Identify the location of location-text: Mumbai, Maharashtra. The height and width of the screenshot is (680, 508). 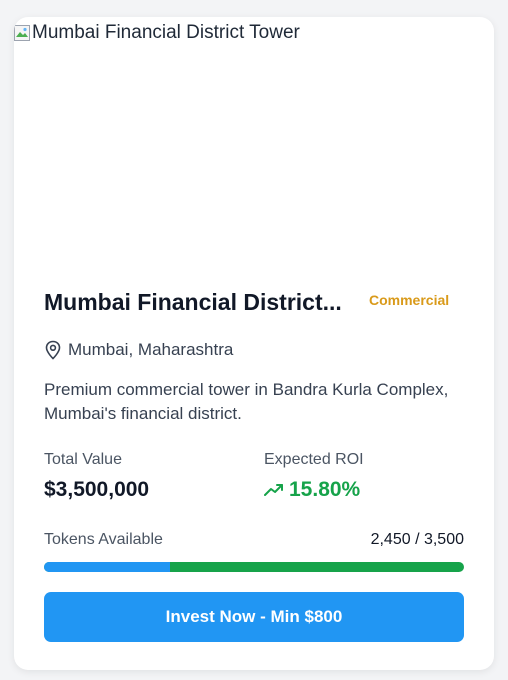
(151, 349).